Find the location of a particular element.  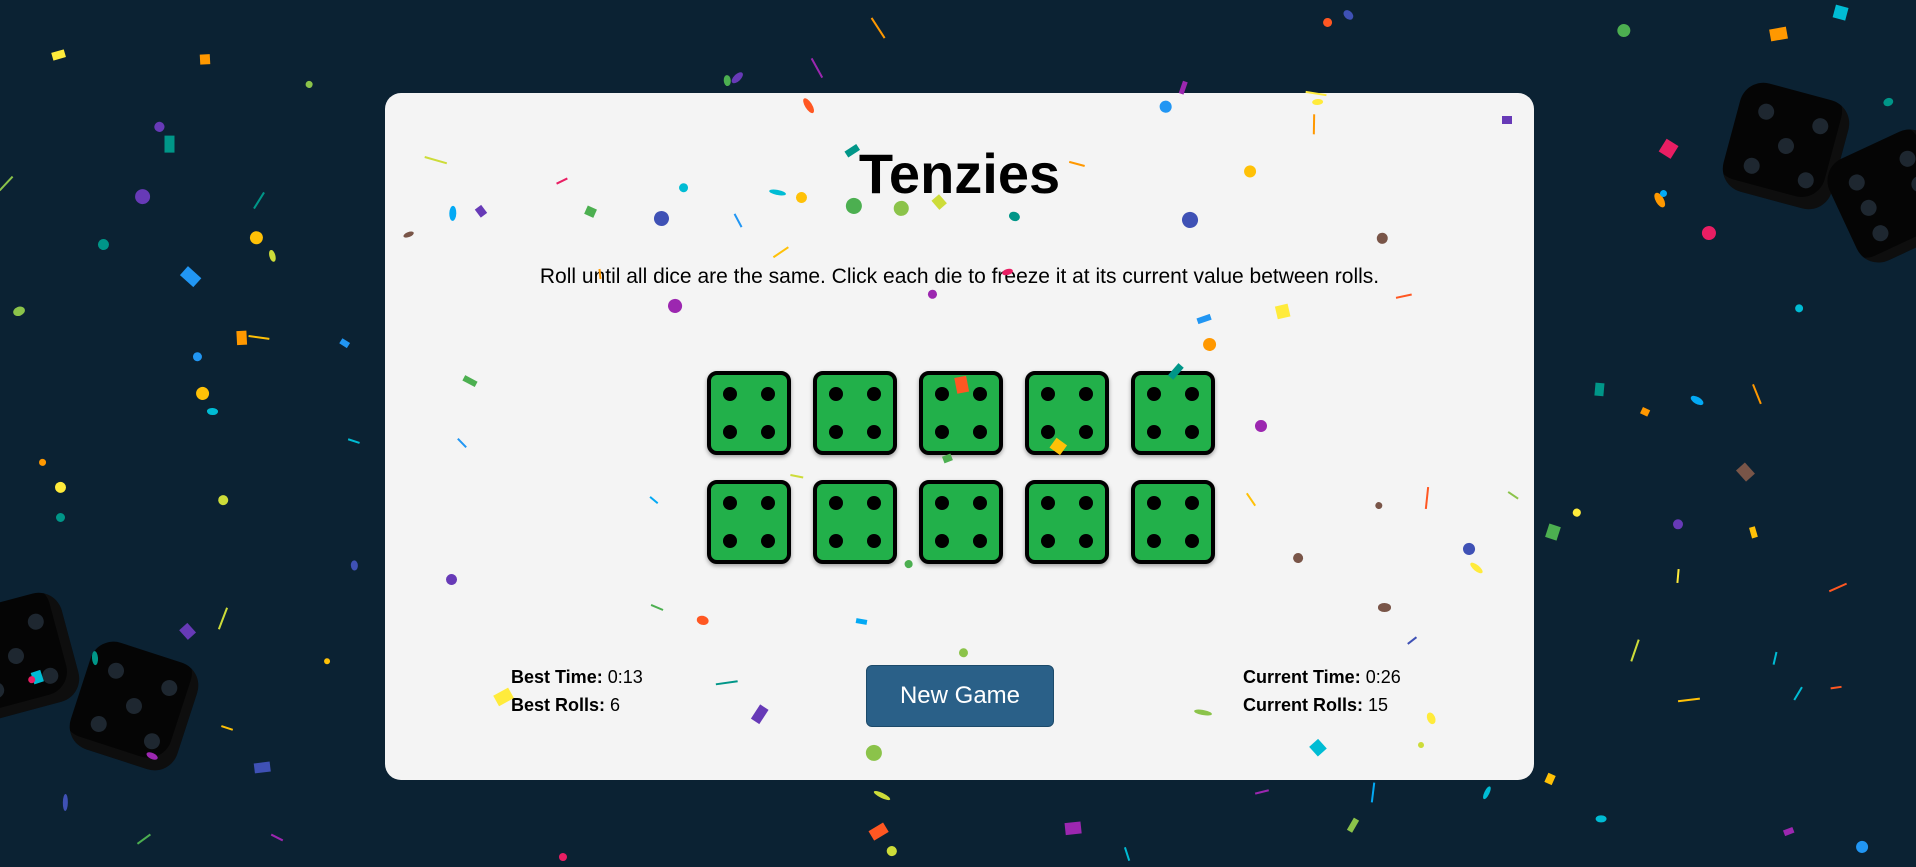

game-title: Tenzies is located at coordinates (959, 173).